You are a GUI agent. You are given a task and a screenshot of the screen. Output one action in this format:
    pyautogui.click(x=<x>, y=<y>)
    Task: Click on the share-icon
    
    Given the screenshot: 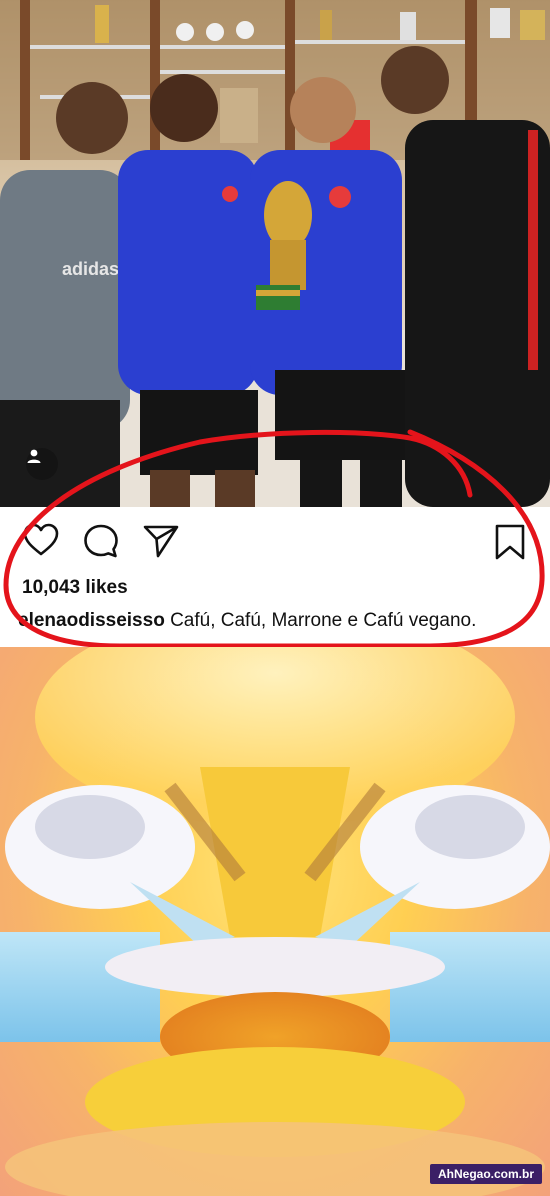 What is the action you would take?
    pyautogui.click(x=161, y=541)
    